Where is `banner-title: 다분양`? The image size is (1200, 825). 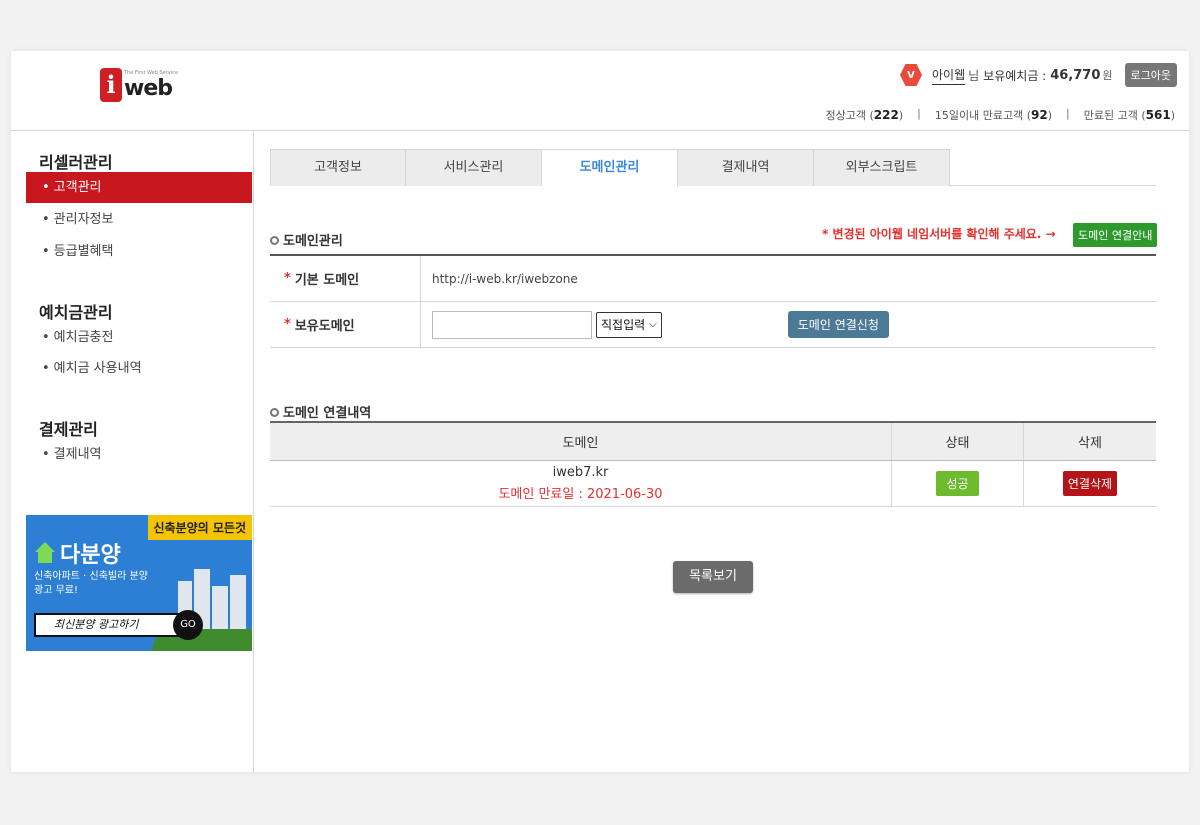 banner-title: 다분양 is located at coordinates (77, 553).